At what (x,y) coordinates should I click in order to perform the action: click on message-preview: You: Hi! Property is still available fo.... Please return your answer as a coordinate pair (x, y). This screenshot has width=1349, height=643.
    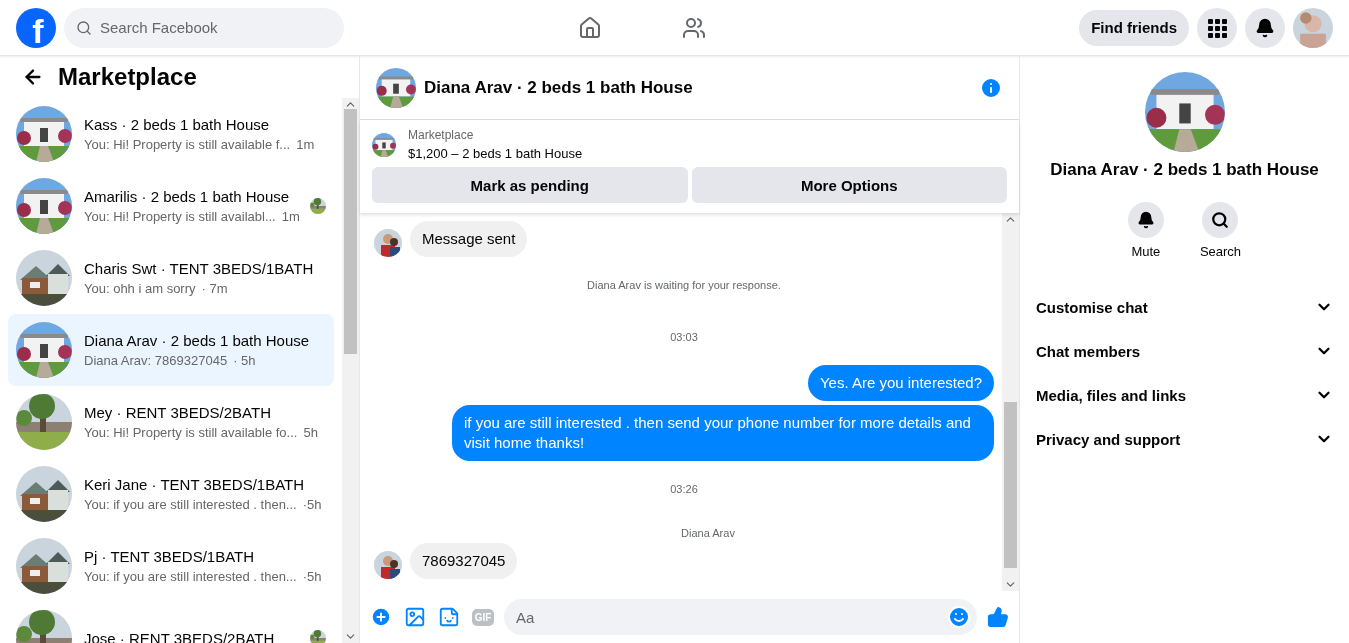
    Looking at the image, I should click on (191, 432).